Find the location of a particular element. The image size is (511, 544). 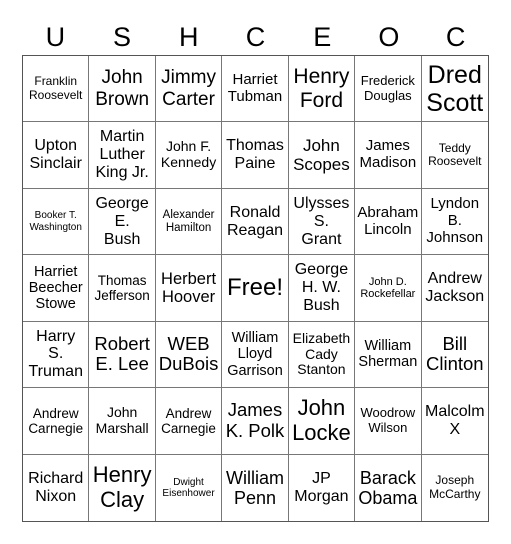

bingo-cell: John Brown is located at coordinates (122, 89).